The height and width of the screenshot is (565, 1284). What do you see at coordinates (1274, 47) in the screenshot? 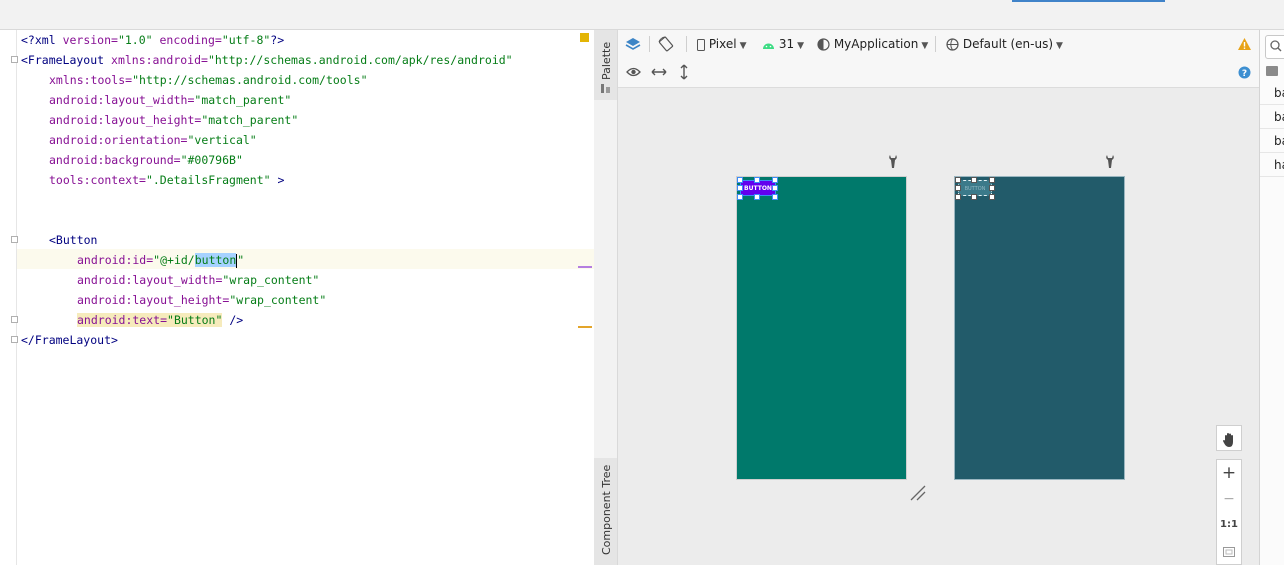
I see `search-input` at bounding box center [1274, 47].